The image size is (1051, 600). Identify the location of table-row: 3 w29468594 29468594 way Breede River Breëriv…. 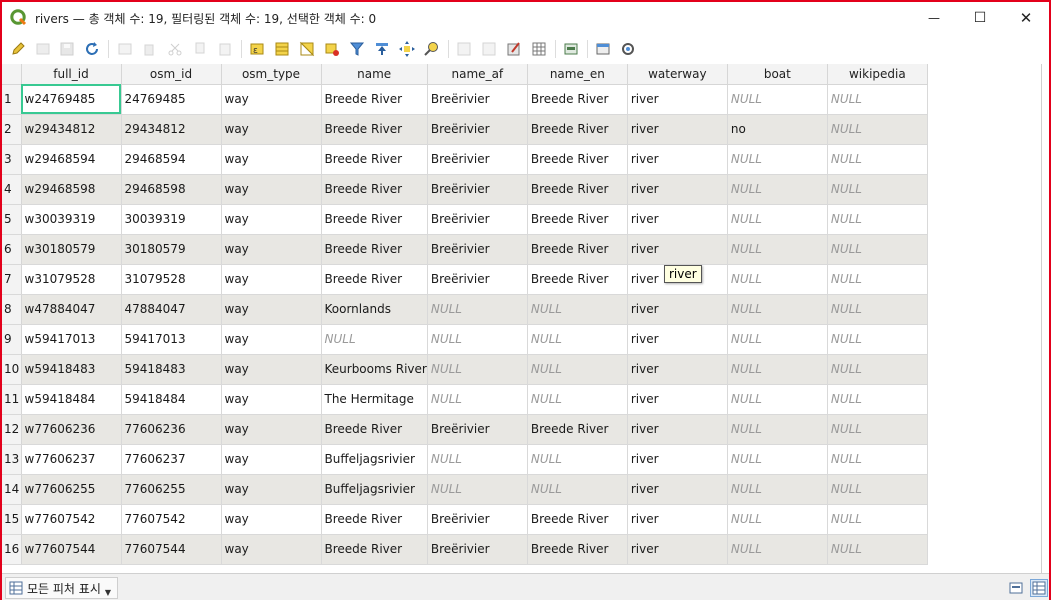
(465, 159).